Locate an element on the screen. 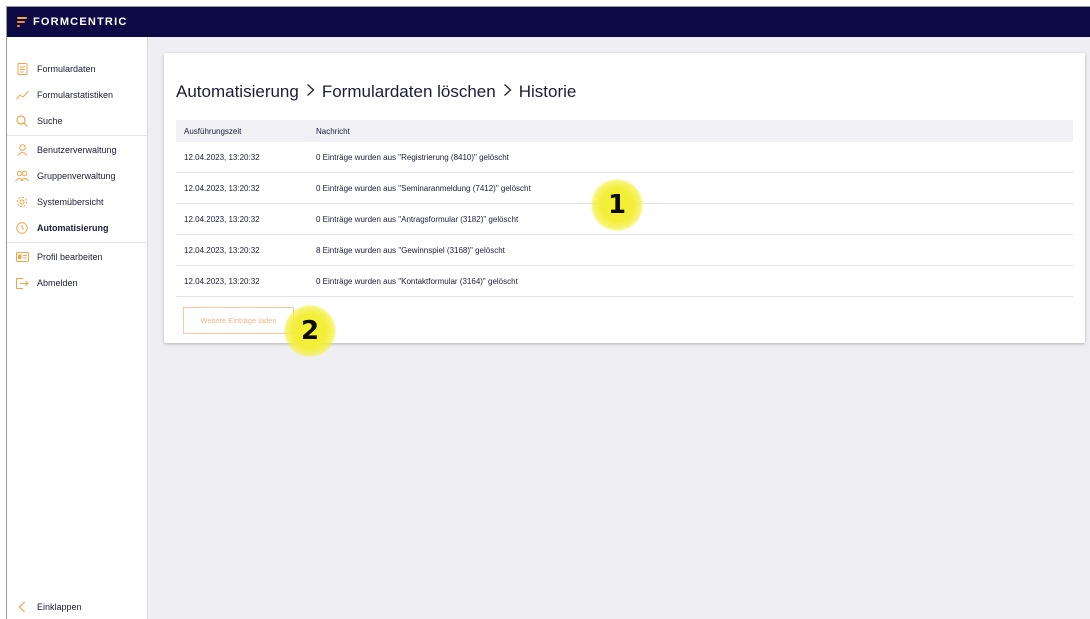 This screenshot has width=1090, height=619. breadcrumb-item-formulardaten-loeschen: Formulardaten löschen is located at coordinates (409, 92).